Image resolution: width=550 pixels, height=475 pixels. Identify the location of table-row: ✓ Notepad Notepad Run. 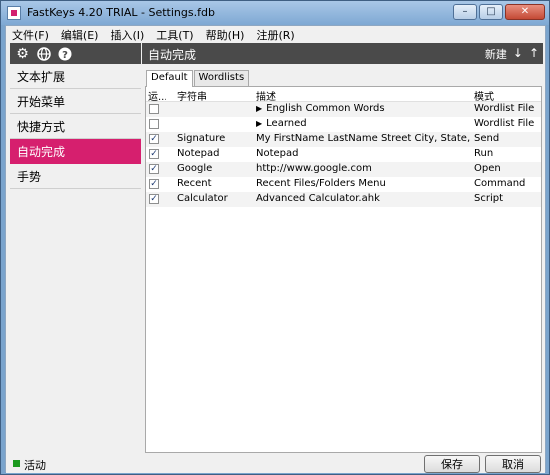
(343, 154).